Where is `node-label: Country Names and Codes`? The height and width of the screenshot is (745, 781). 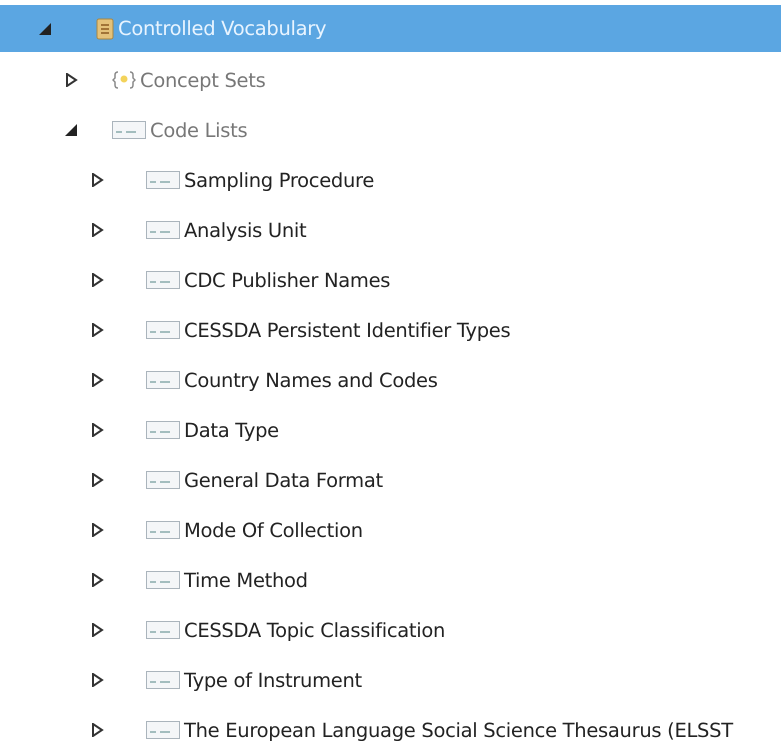
node-label: Country Names and Codes is located at coordinates (311, 380).